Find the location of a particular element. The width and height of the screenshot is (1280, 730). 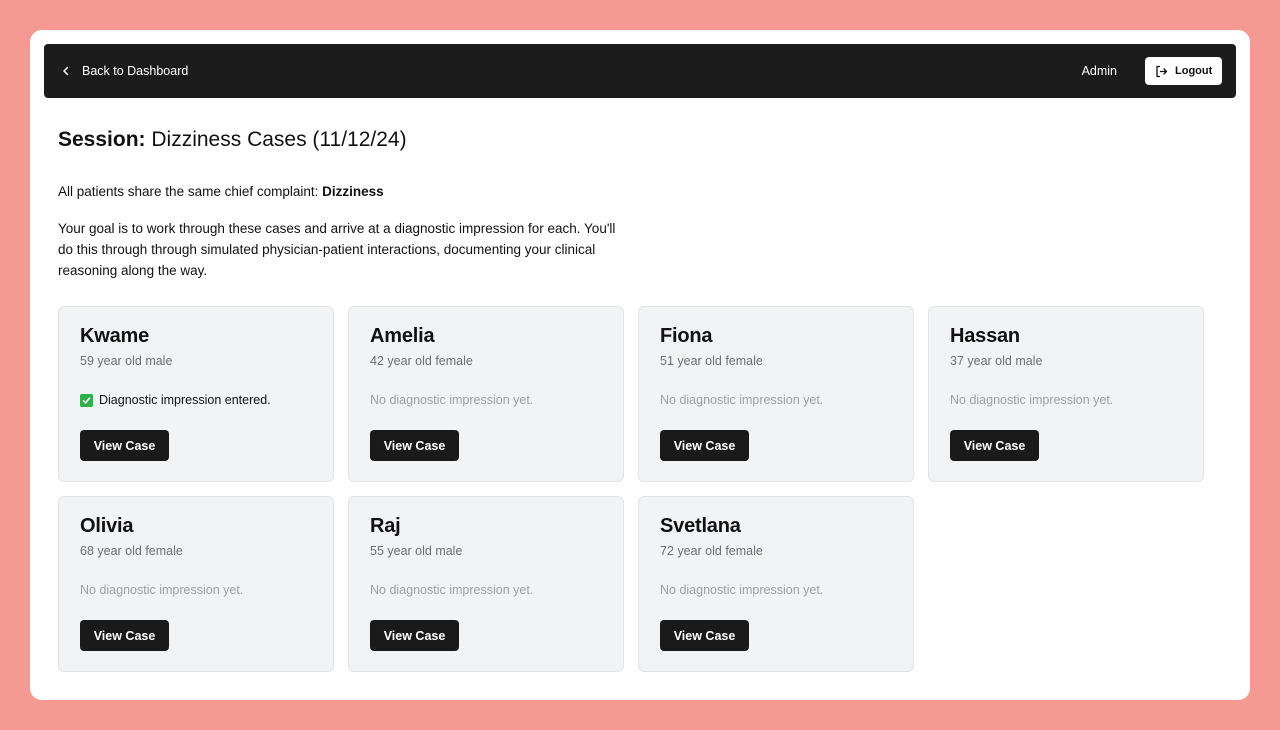

title-prefix: Session: is located at coordinates (102, 139).